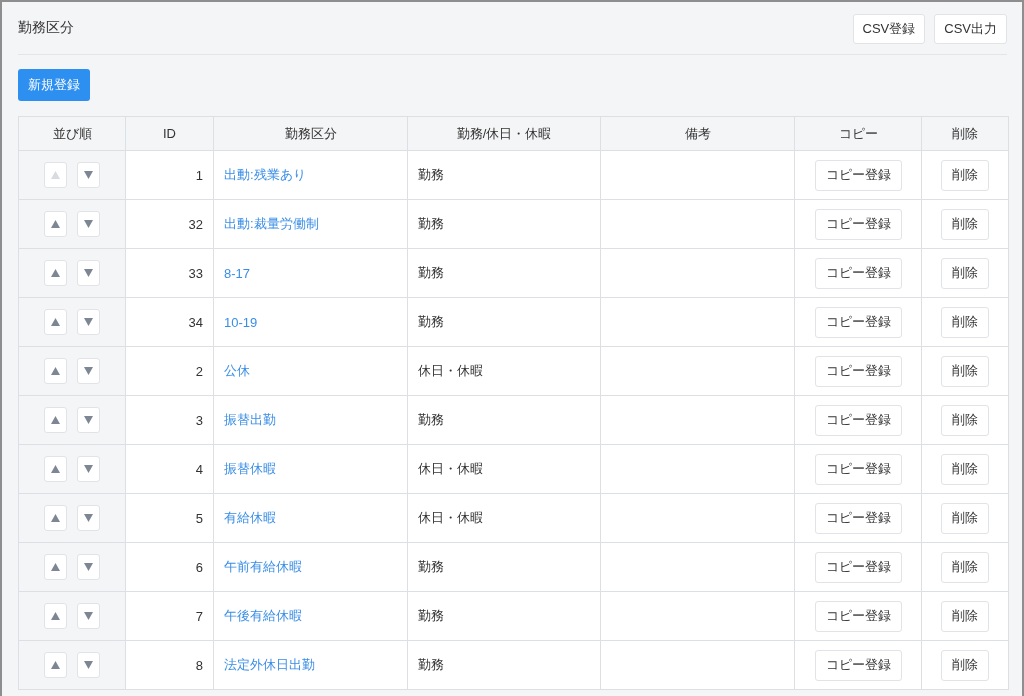 The image size is (1024, 696). What do you see at coordinates (263, 566) in the screenshot?
I see `category-link: 午前有給休暇` at bounding box center [263, 566].